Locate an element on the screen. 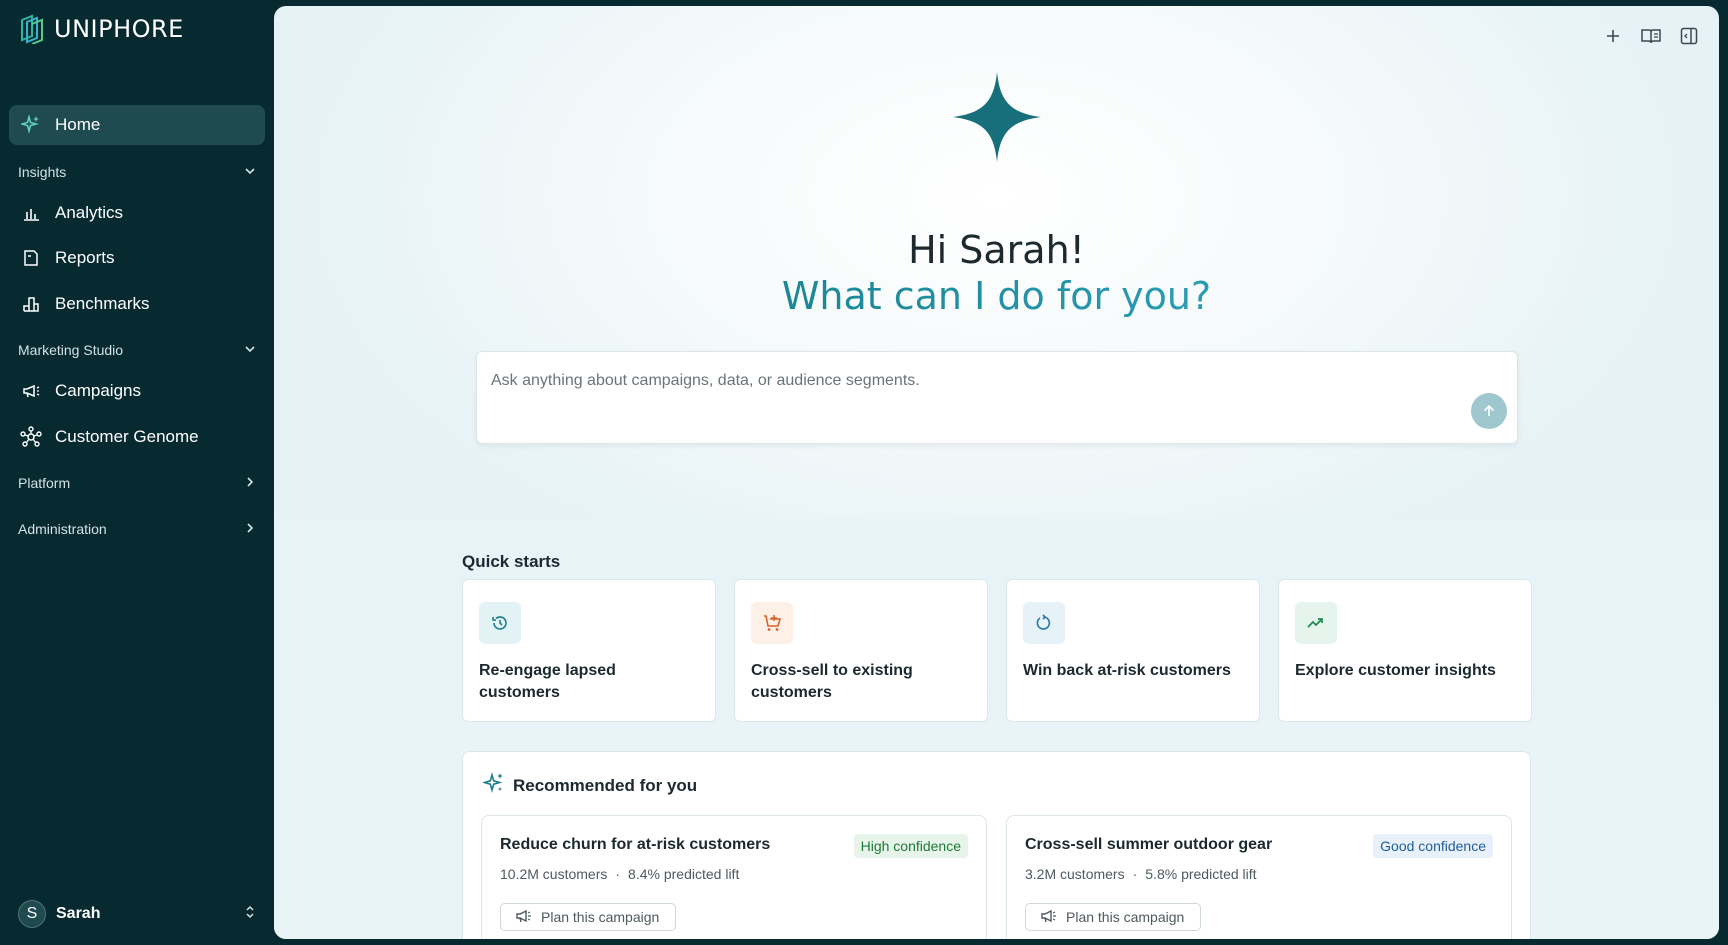 The image size is (1728, 945). sidebar-item-home: Home is located at coordinates (137, 125).